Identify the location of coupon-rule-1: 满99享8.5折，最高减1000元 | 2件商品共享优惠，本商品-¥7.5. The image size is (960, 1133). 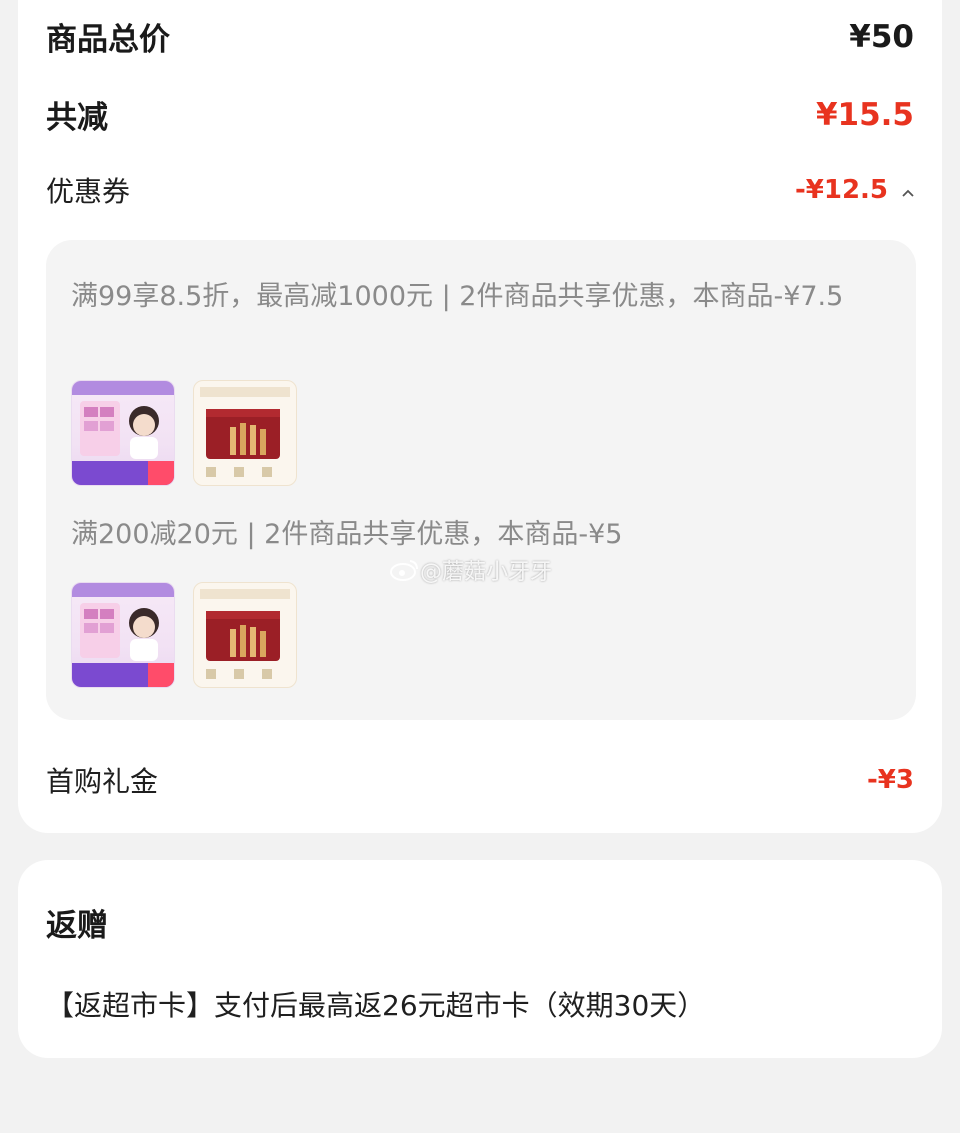
(457, 296).